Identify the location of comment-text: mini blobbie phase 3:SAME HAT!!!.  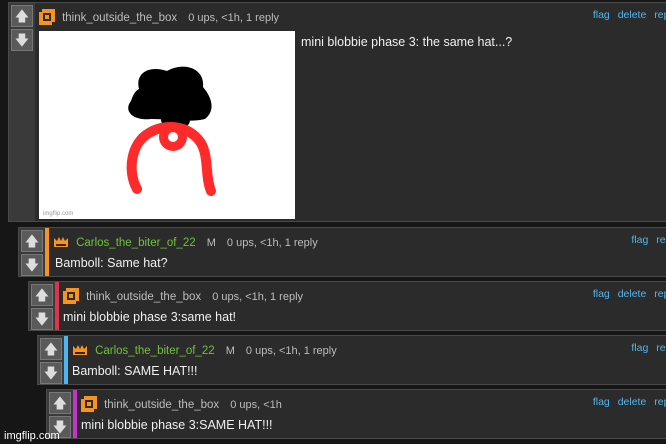
(177, 425).